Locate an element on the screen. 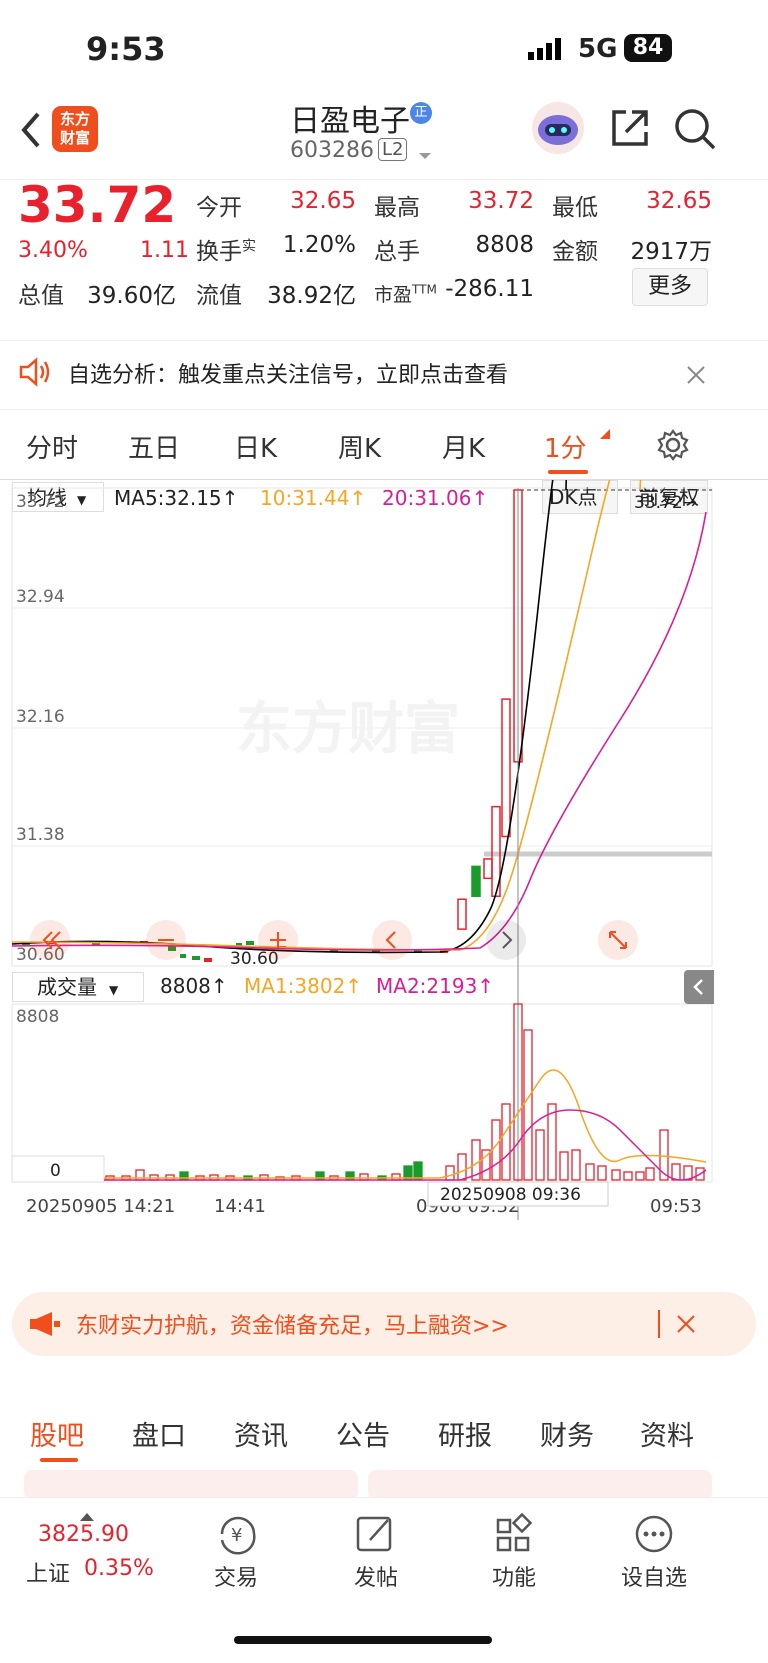 Image resolution: width=768 pixels, height=1663 pixels. functions-icon is located at coordinates (516, 1534).